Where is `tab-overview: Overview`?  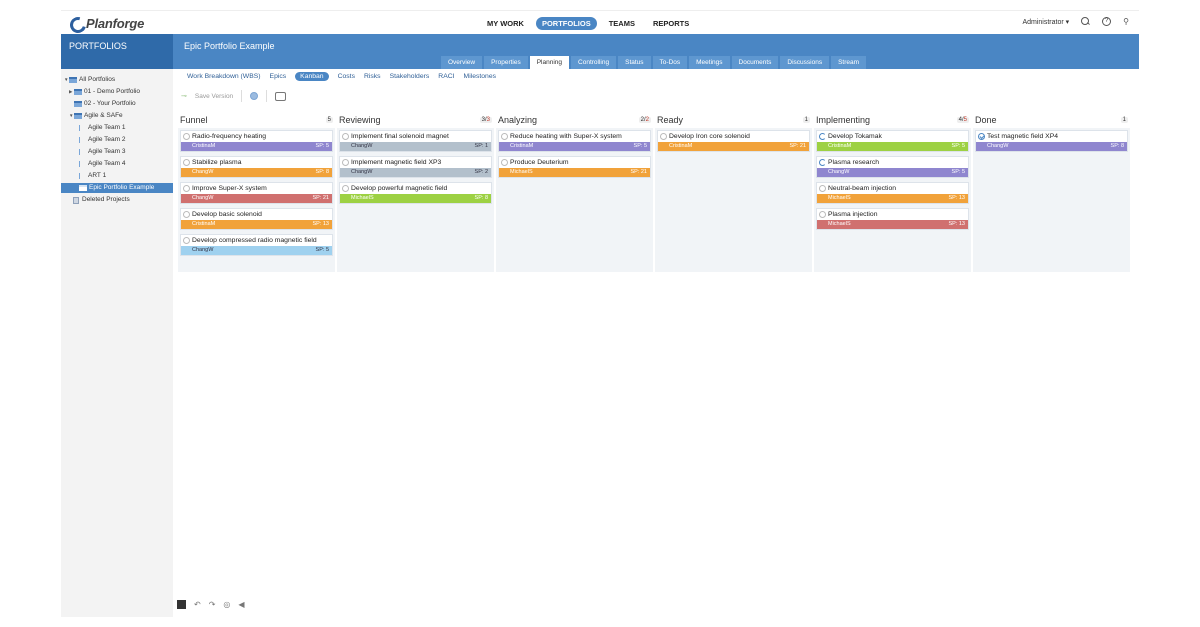 tab-overview: Overview is located at coordinates (462, 62).